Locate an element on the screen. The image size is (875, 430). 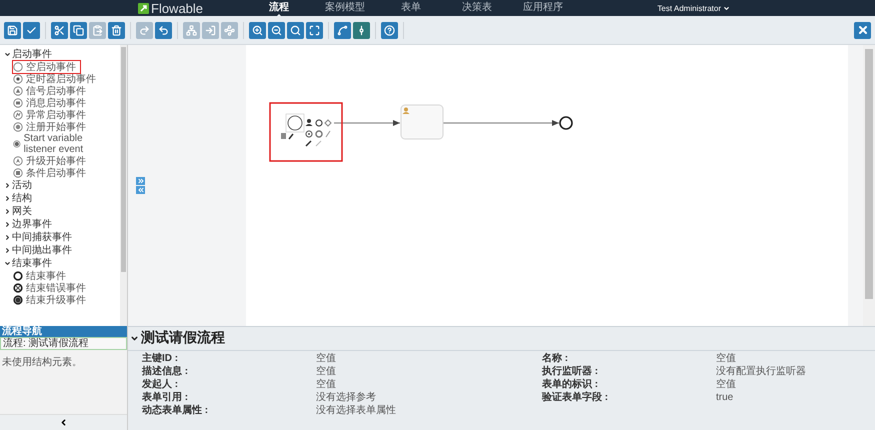
delete-button is located at coordinates (116, 30).